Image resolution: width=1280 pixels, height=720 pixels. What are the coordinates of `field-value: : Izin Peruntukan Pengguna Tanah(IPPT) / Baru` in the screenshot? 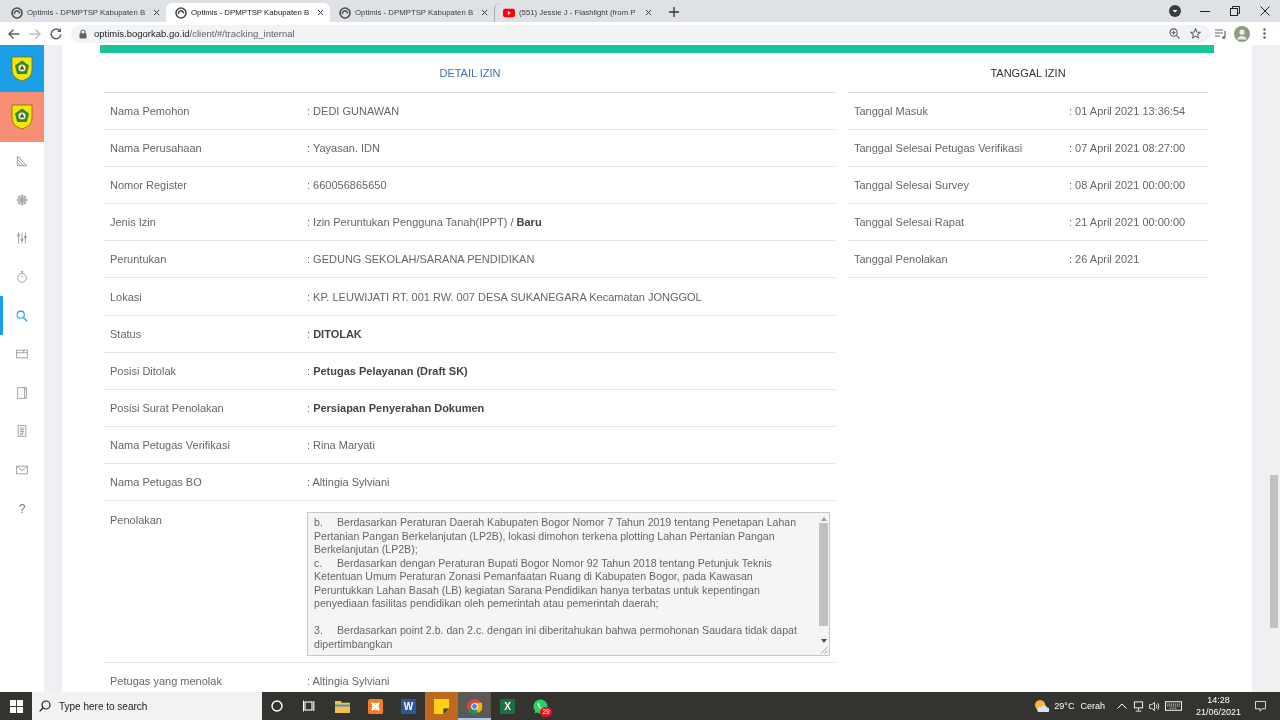 It's located at (424, 222).